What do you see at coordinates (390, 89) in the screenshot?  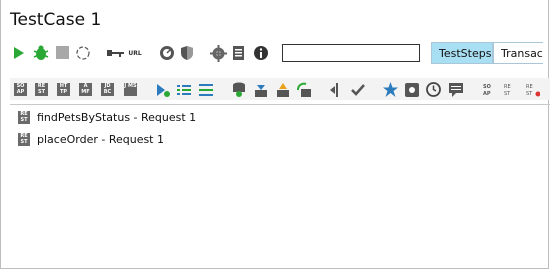 I see `star-icon` at bounding box center [390, 89].